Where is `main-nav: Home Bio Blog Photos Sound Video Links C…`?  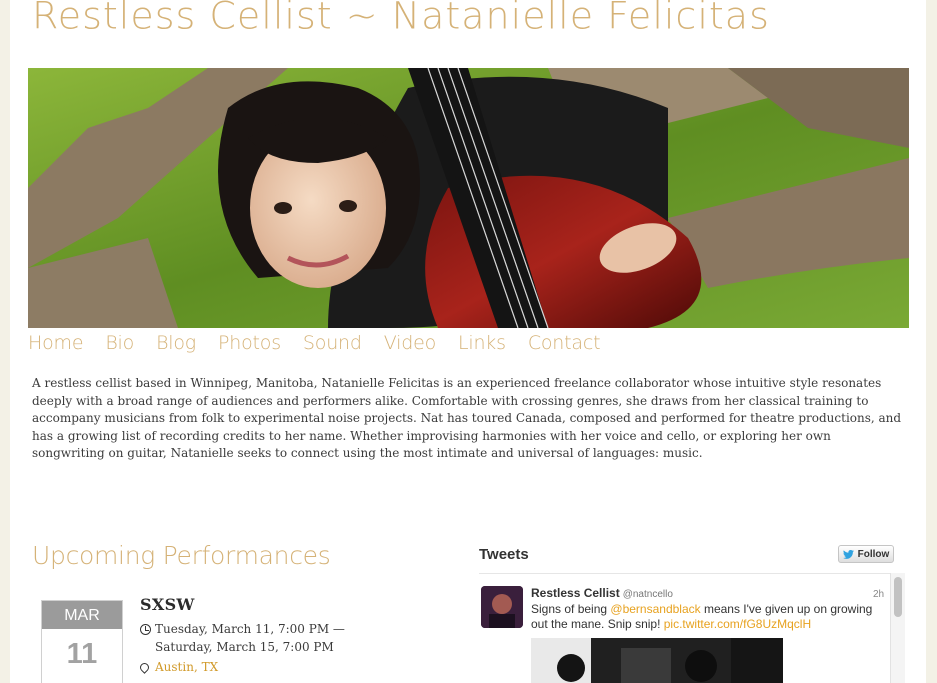 main-nav: Home Bio Blog Photos Sound Video Links C… is located at coordinates (325, 345).